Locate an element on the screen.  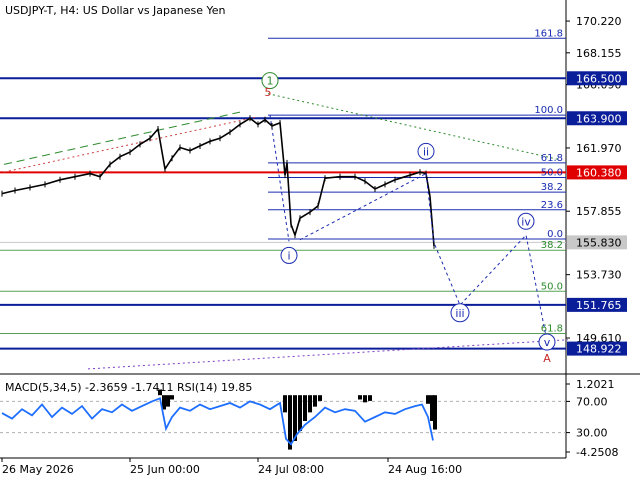
wave-label: v is located at coordinates (547, 342).